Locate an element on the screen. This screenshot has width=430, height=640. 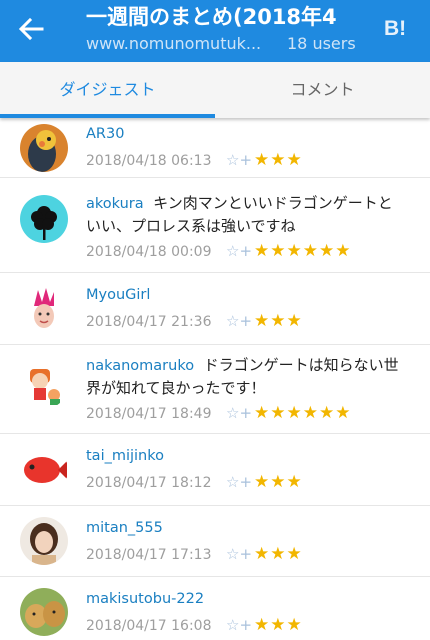
back-arrow-icon is located at coordinates (32, 29).